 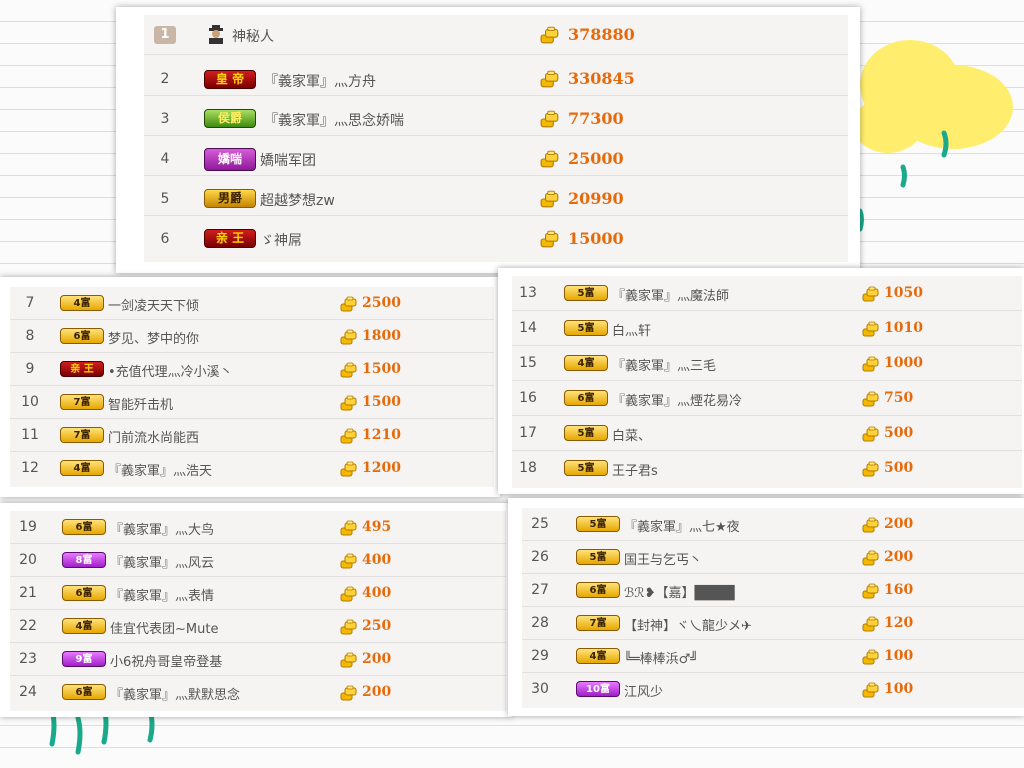 I want to click on coin-amount: 330845, so click(x=601, y=78).